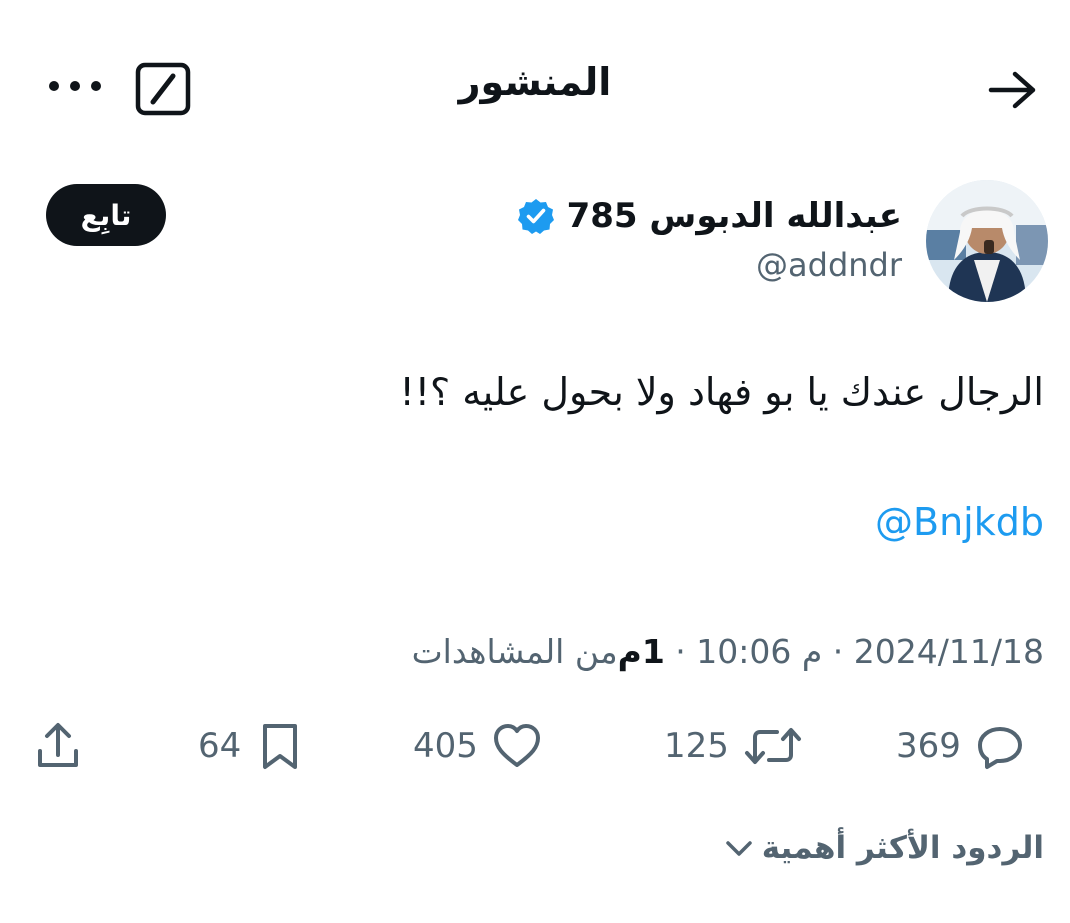 This screenshot has width=1070, height=923. I want to click on reply-icon, so click(999, 748).